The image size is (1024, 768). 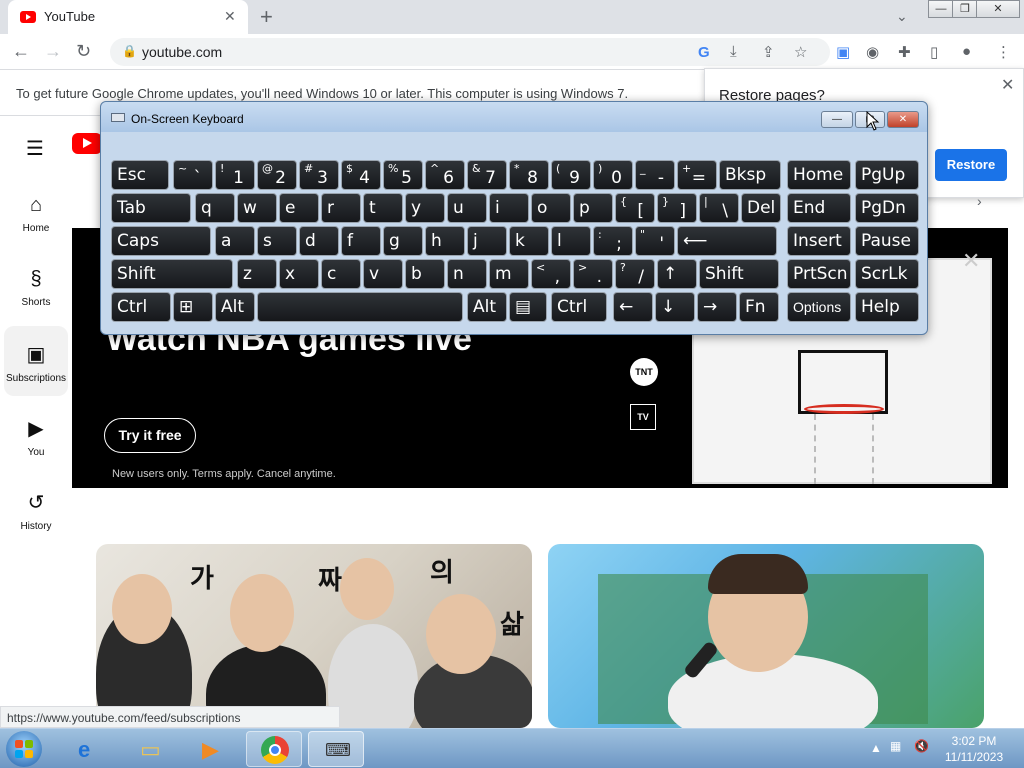 I want to click on osk-key-sym0-13: + =, so click(x=697, y=175).